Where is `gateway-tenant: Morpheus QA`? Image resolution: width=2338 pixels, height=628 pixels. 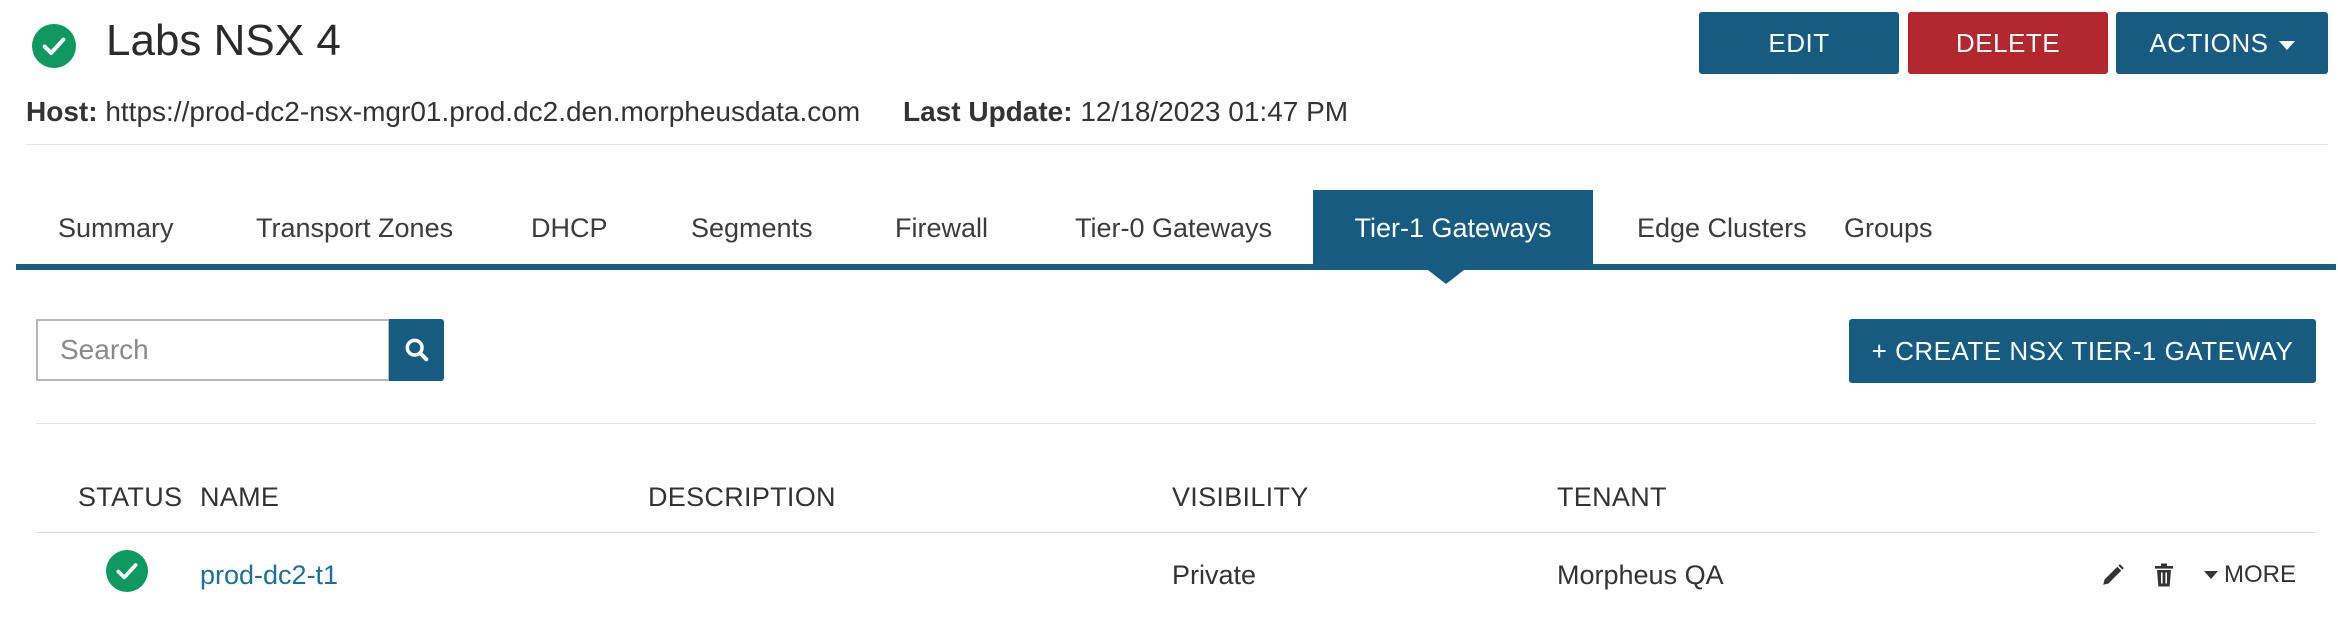 gateway-tenant: Morpheus QA is located at coordinates (1640, 575).